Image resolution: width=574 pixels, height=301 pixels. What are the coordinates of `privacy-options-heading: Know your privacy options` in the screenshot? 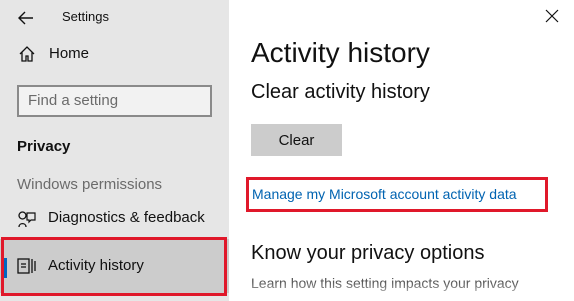 It's located at (368, 253).